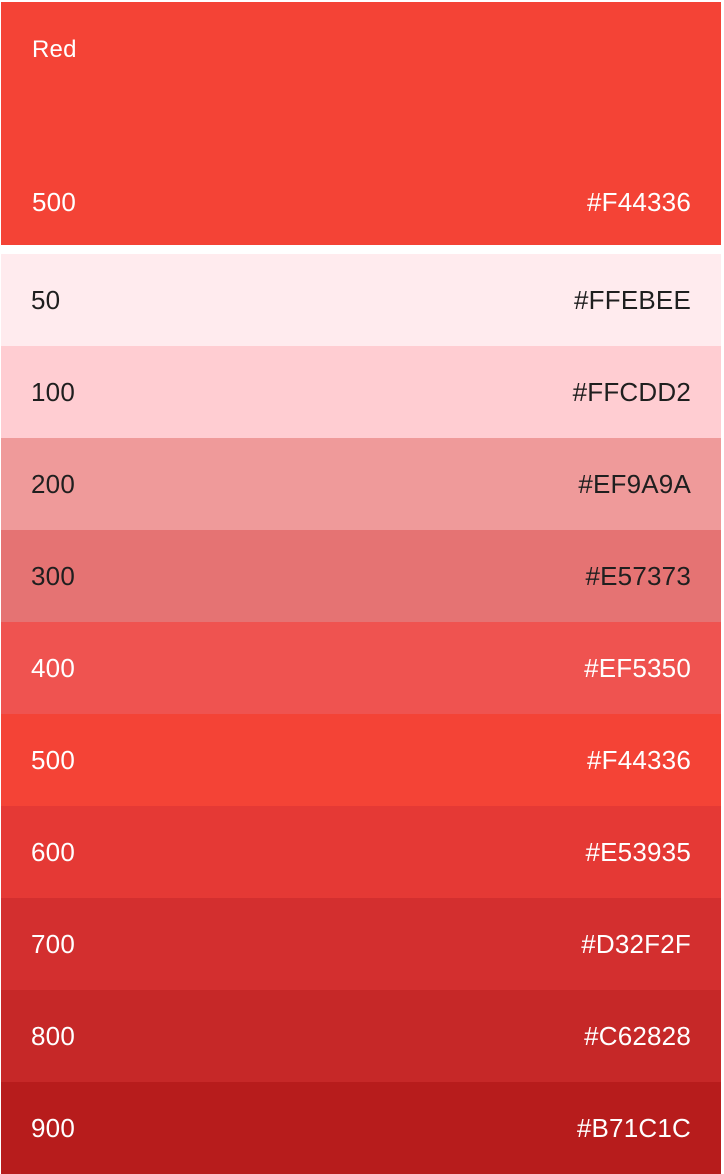 This screenshot has width=724, height=1174. I want to click on swatch-hex-code: #E53935, so click(638, 852).